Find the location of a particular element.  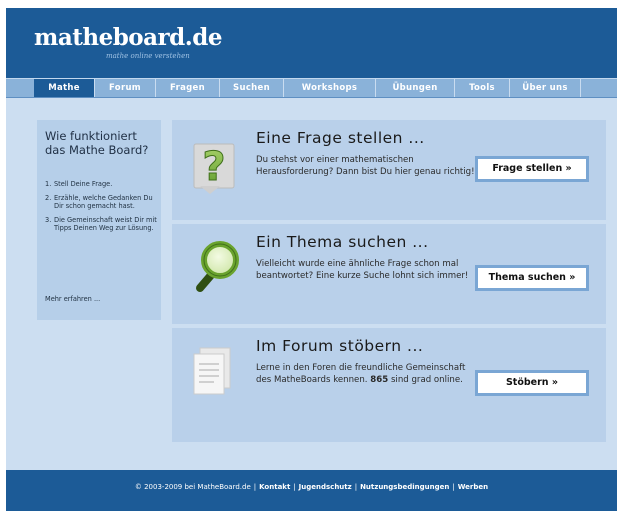

step-number: 2. is located at coordinates (48, 198).